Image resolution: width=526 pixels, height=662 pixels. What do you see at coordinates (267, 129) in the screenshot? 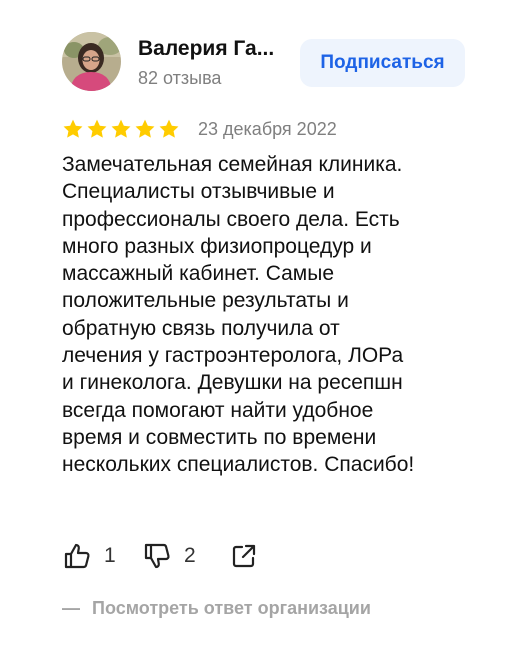
I see `review-date: 23 декабря 2022` at bounding box center [267, 129].